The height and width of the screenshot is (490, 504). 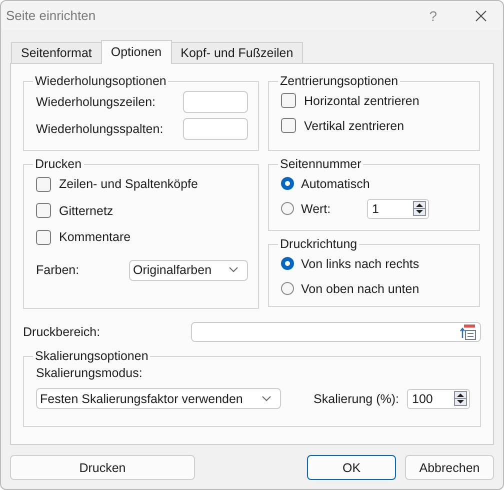 What do you see at coordinates (95, 237) in the screenshot?
I see `checkbox-label: Kommentare` at bounding box center [95, 237].